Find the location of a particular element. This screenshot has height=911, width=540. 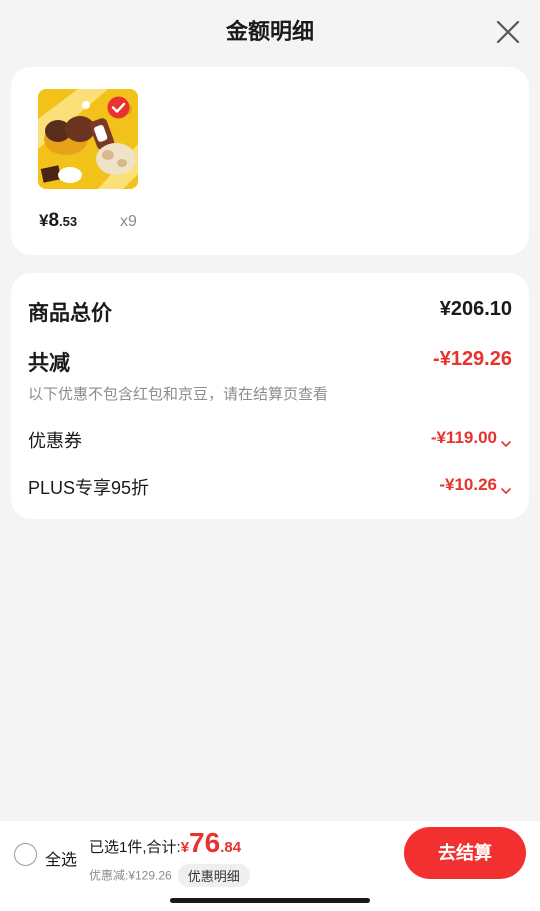

sum-currency: ¥ is located at coordinates (185, 847).